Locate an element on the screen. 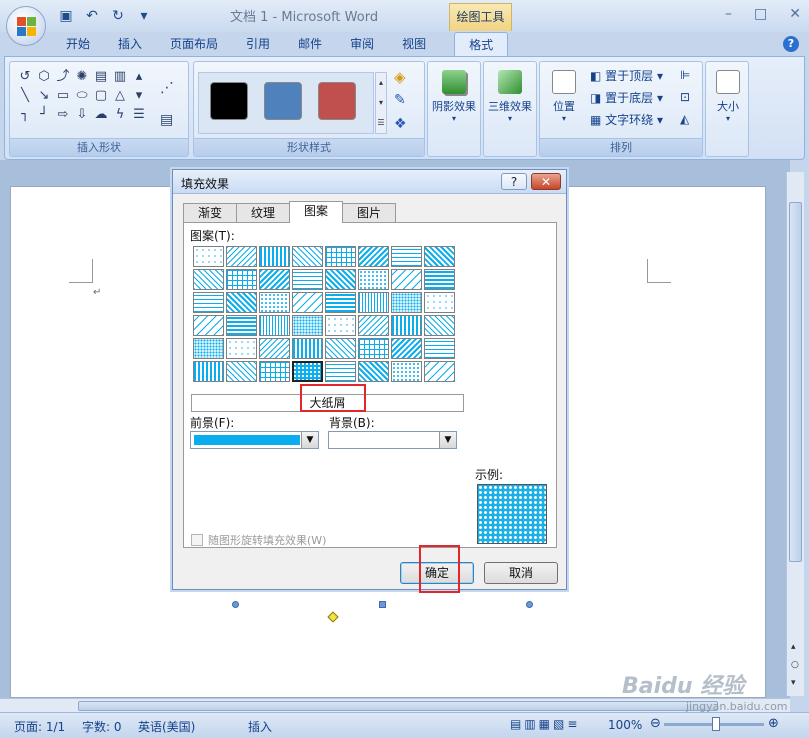 This screenshot has height=738, width=809. status-page: 页面: 1/1 is located at coordinates (39, 726).